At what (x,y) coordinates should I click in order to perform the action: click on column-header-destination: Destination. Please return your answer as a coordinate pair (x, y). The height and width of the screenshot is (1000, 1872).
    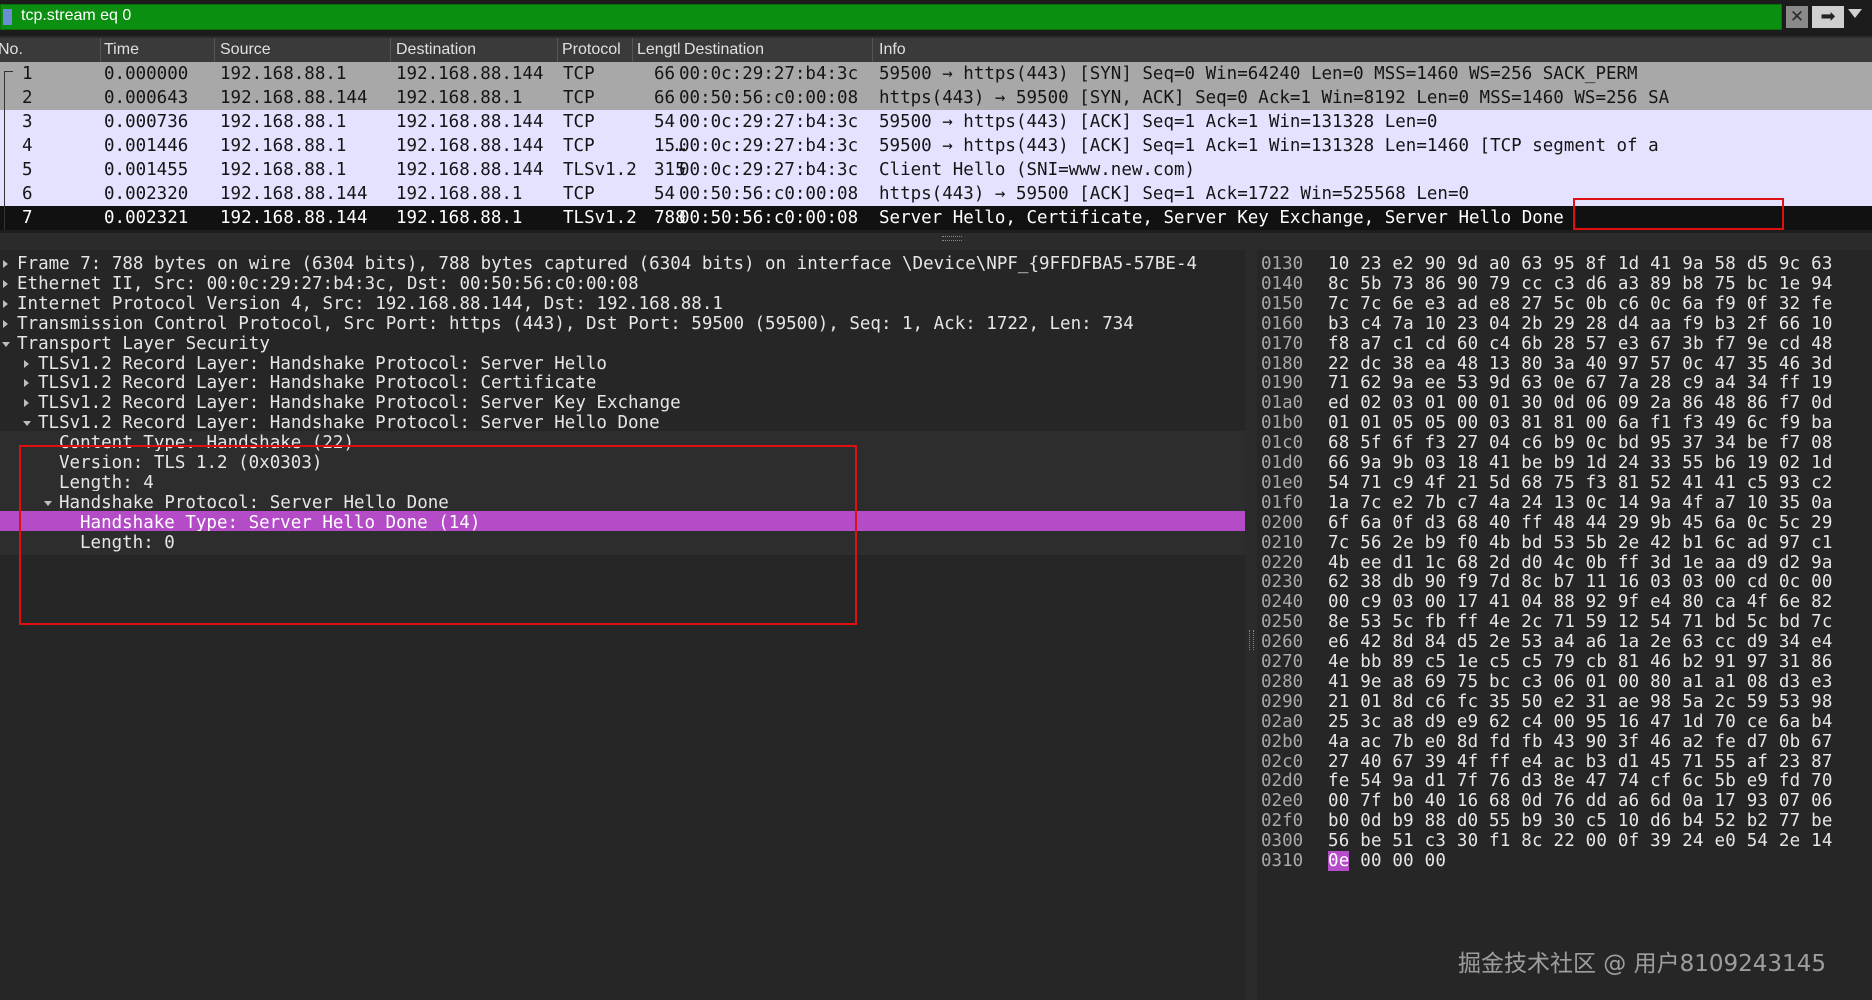
    Looking at the image, I should click on (436, 50).